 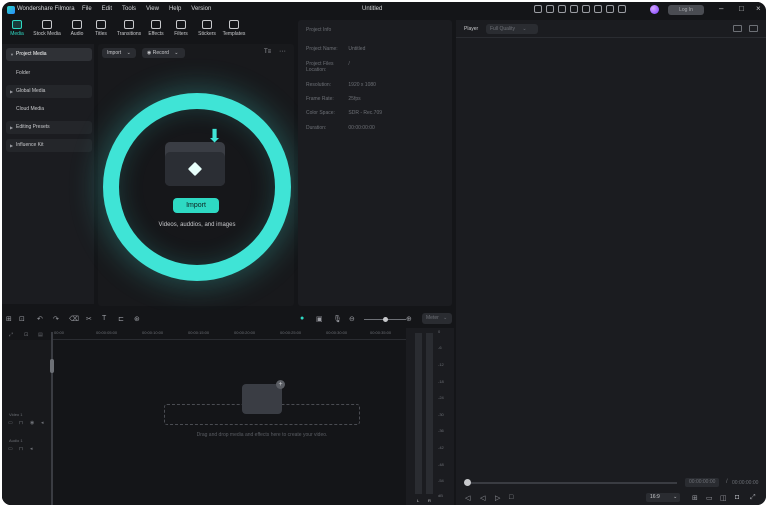 I want to click on sidebar-item-label: Project Media, so click(x=31, y=54).